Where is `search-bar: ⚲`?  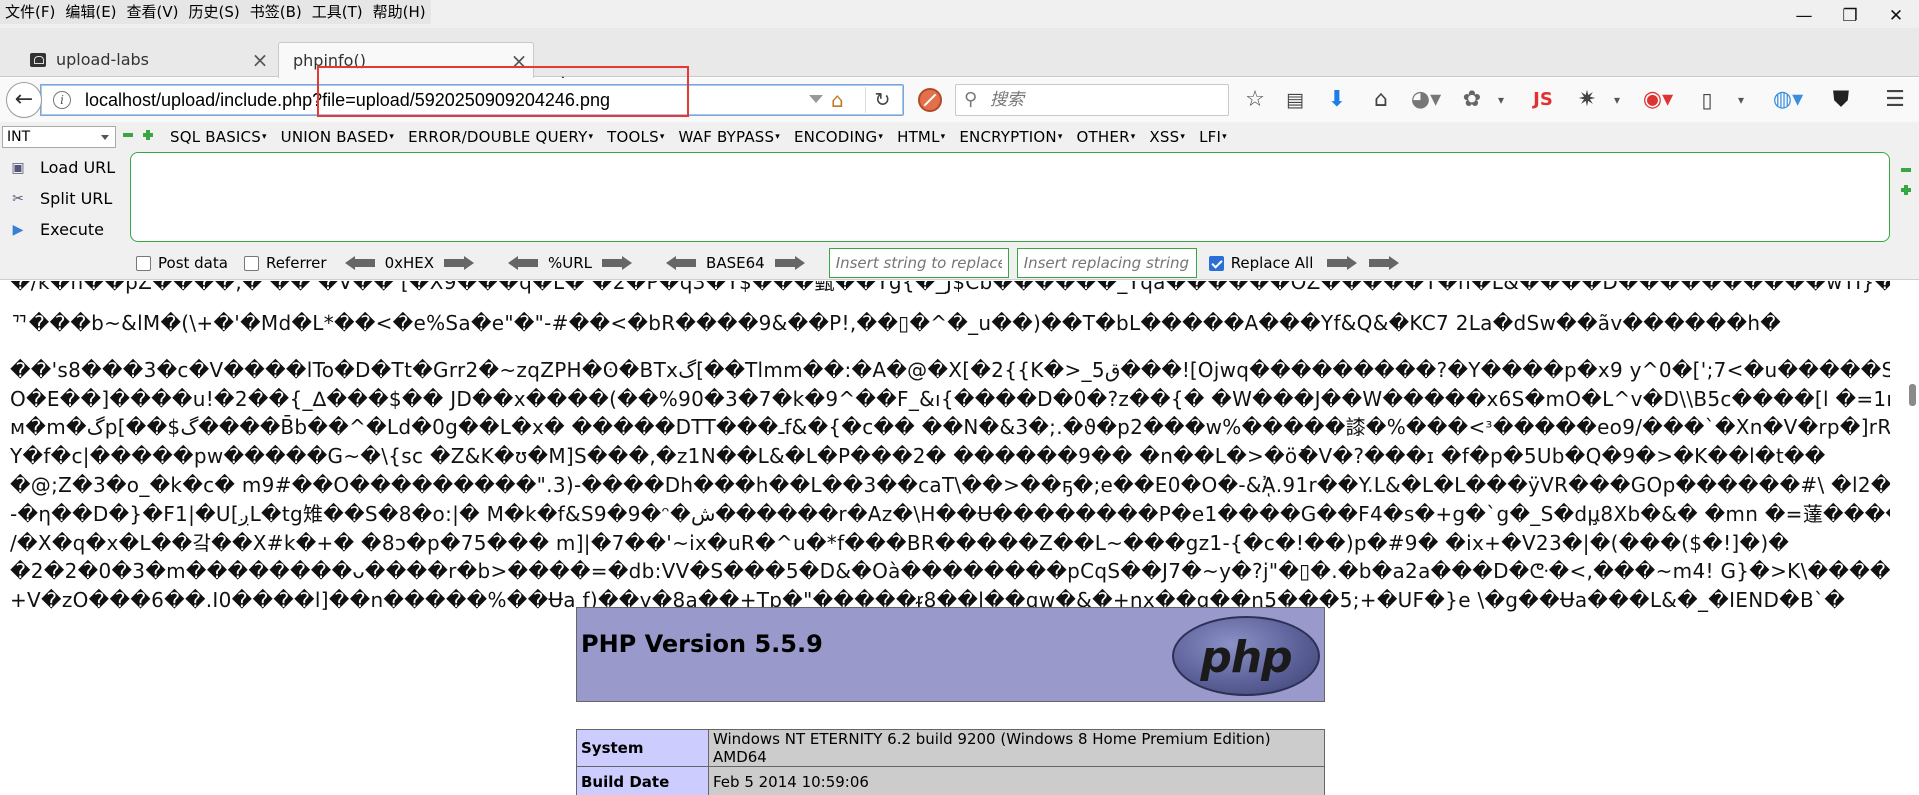
search-bar: ⚲ is located at coordinates (1092, 100).